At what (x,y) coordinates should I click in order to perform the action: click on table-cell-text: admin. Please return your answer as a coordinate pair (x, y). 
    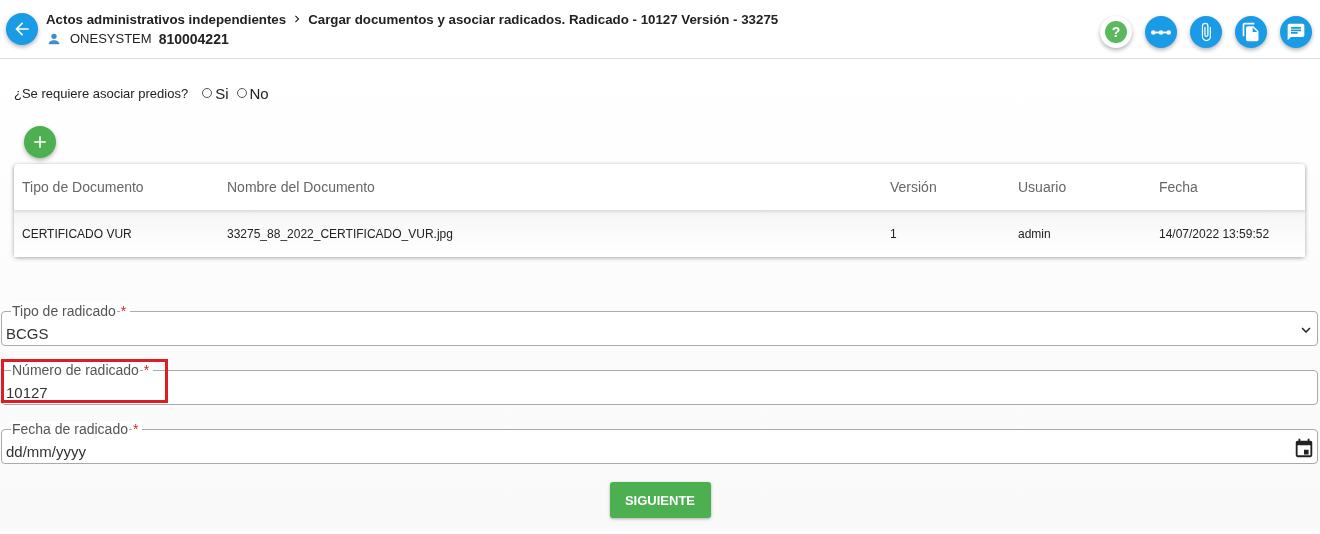
    Looking at the image, I should click on (1035, 233).